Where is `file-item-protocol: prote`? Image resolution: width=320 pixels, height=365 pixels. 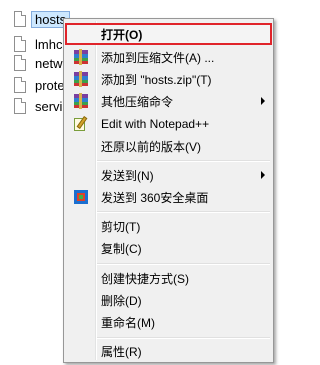 file-item-protocol: prote is located at coordinates (39, 85).